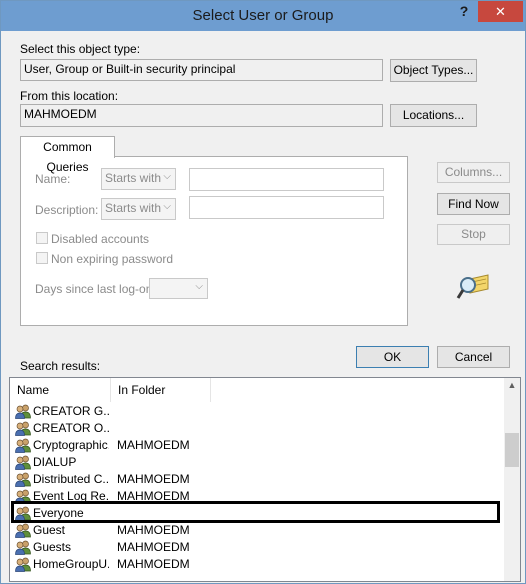  What do you see at coordinates (392, 357) in the screenshot?
I see `ok-button: OK` at bounding box center [392, 357].